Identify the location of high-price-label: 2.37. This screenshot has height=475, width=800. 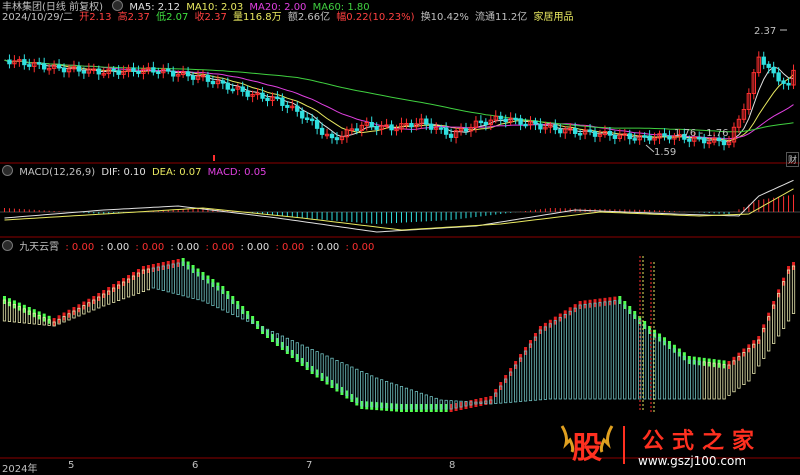
(765, 31).